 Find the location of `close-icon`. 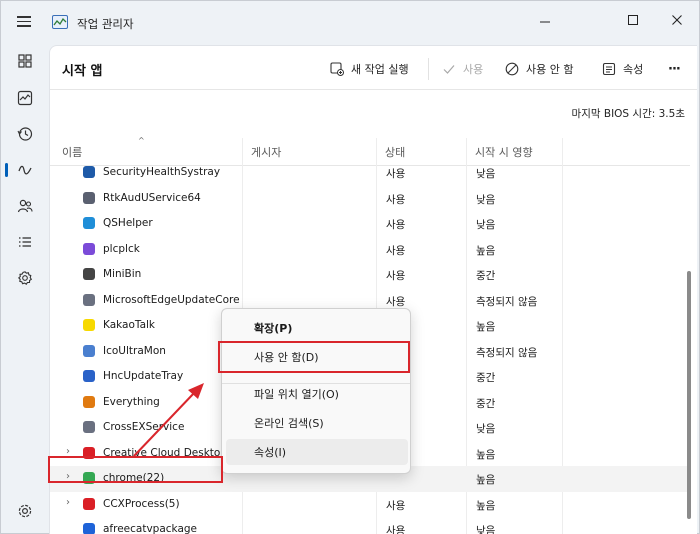

close-icon is located at coordinates (677, 20).